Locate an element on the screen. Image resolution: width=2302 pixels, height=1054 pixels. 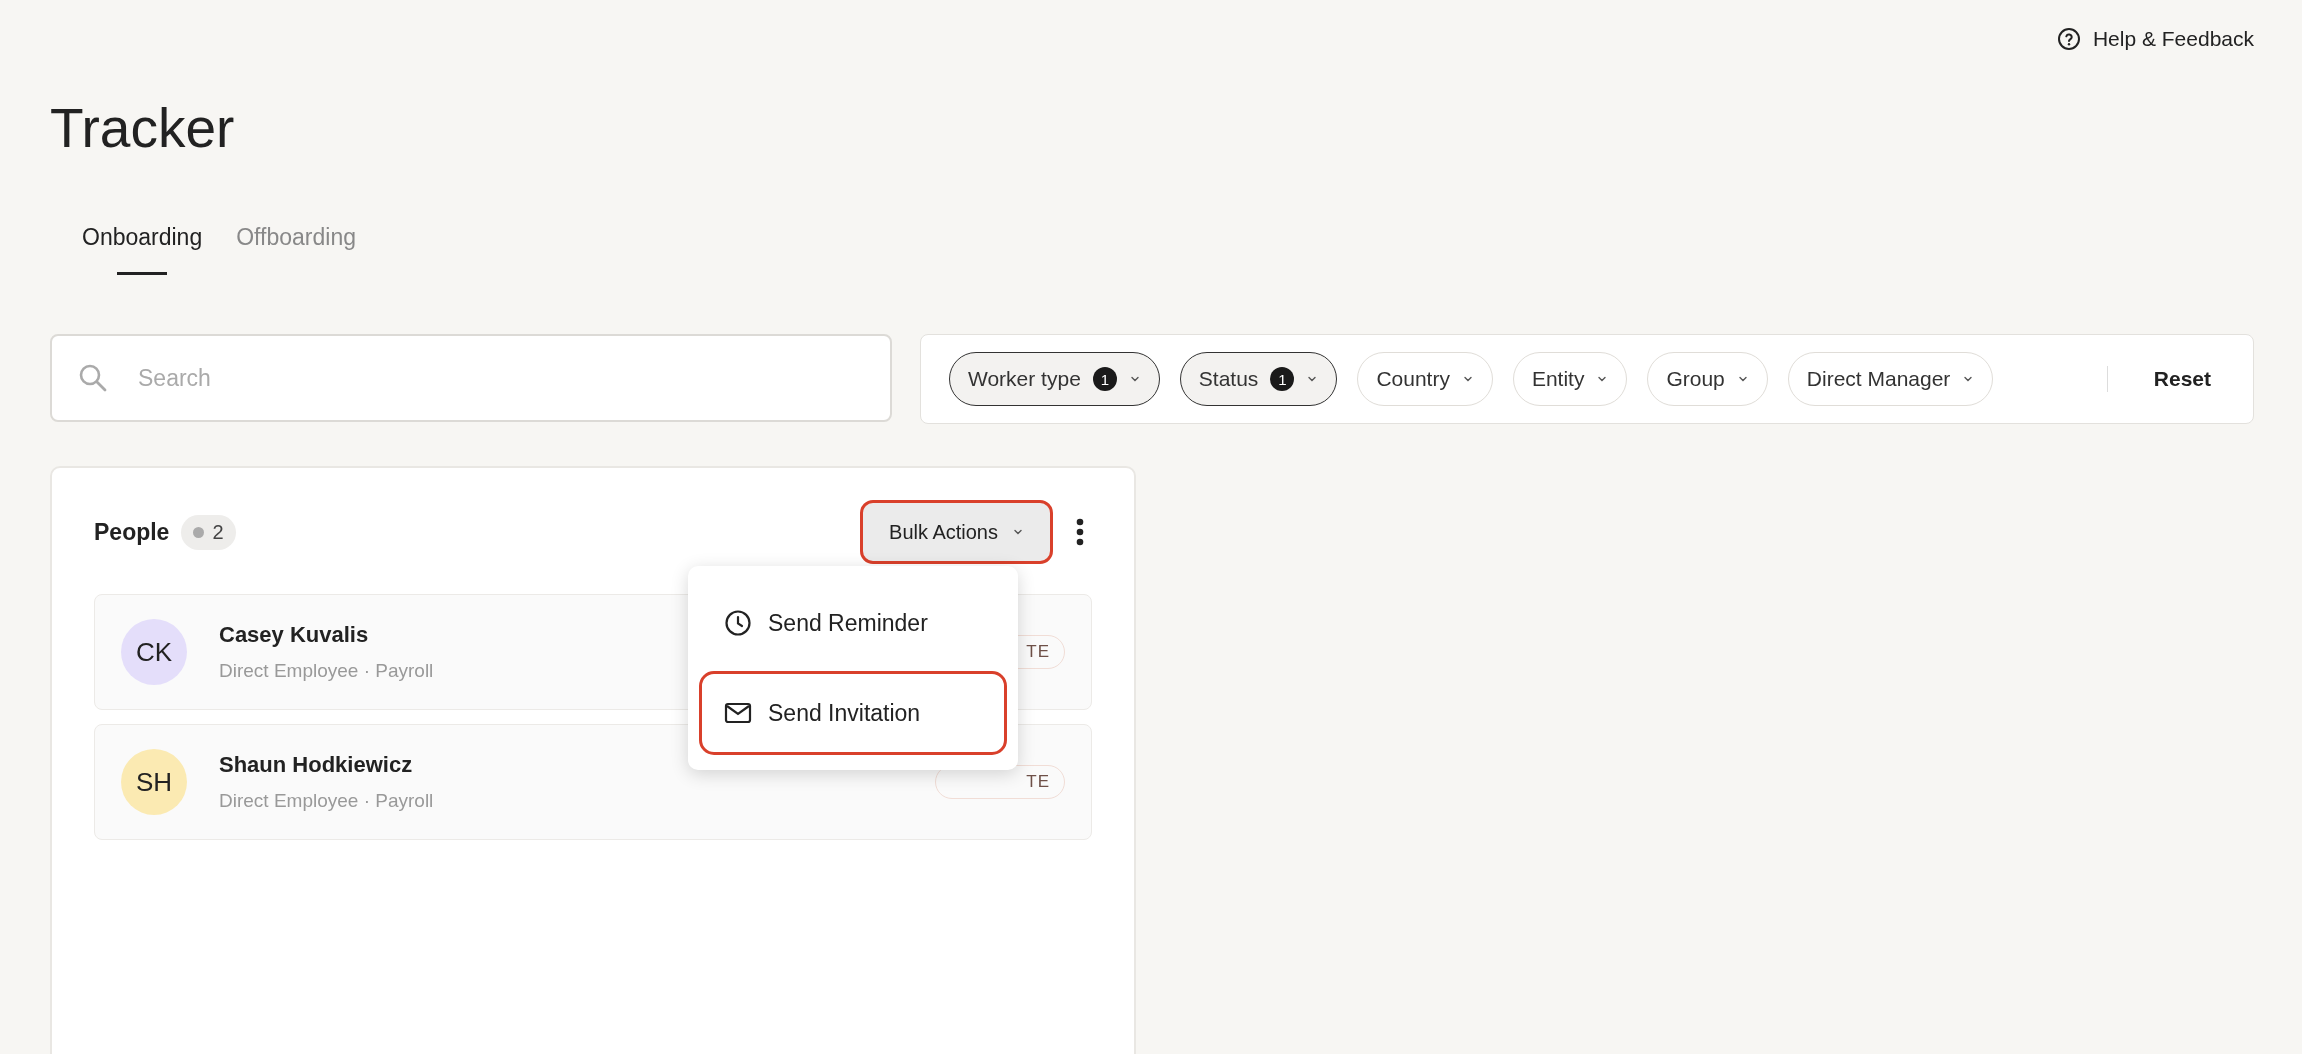
filter-chip: Entity is located at coordinates (1570, 379).